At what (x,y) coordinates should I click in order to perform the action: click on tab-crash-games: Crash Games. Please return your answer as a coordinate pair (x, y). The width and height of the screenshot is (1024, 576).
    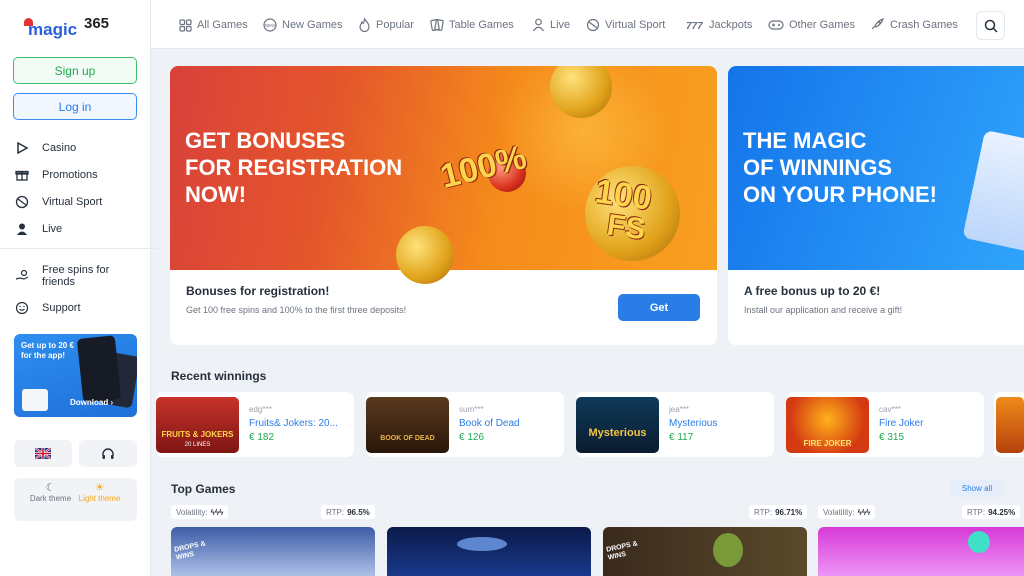
    Looking at the image, I should click on (913, 25).